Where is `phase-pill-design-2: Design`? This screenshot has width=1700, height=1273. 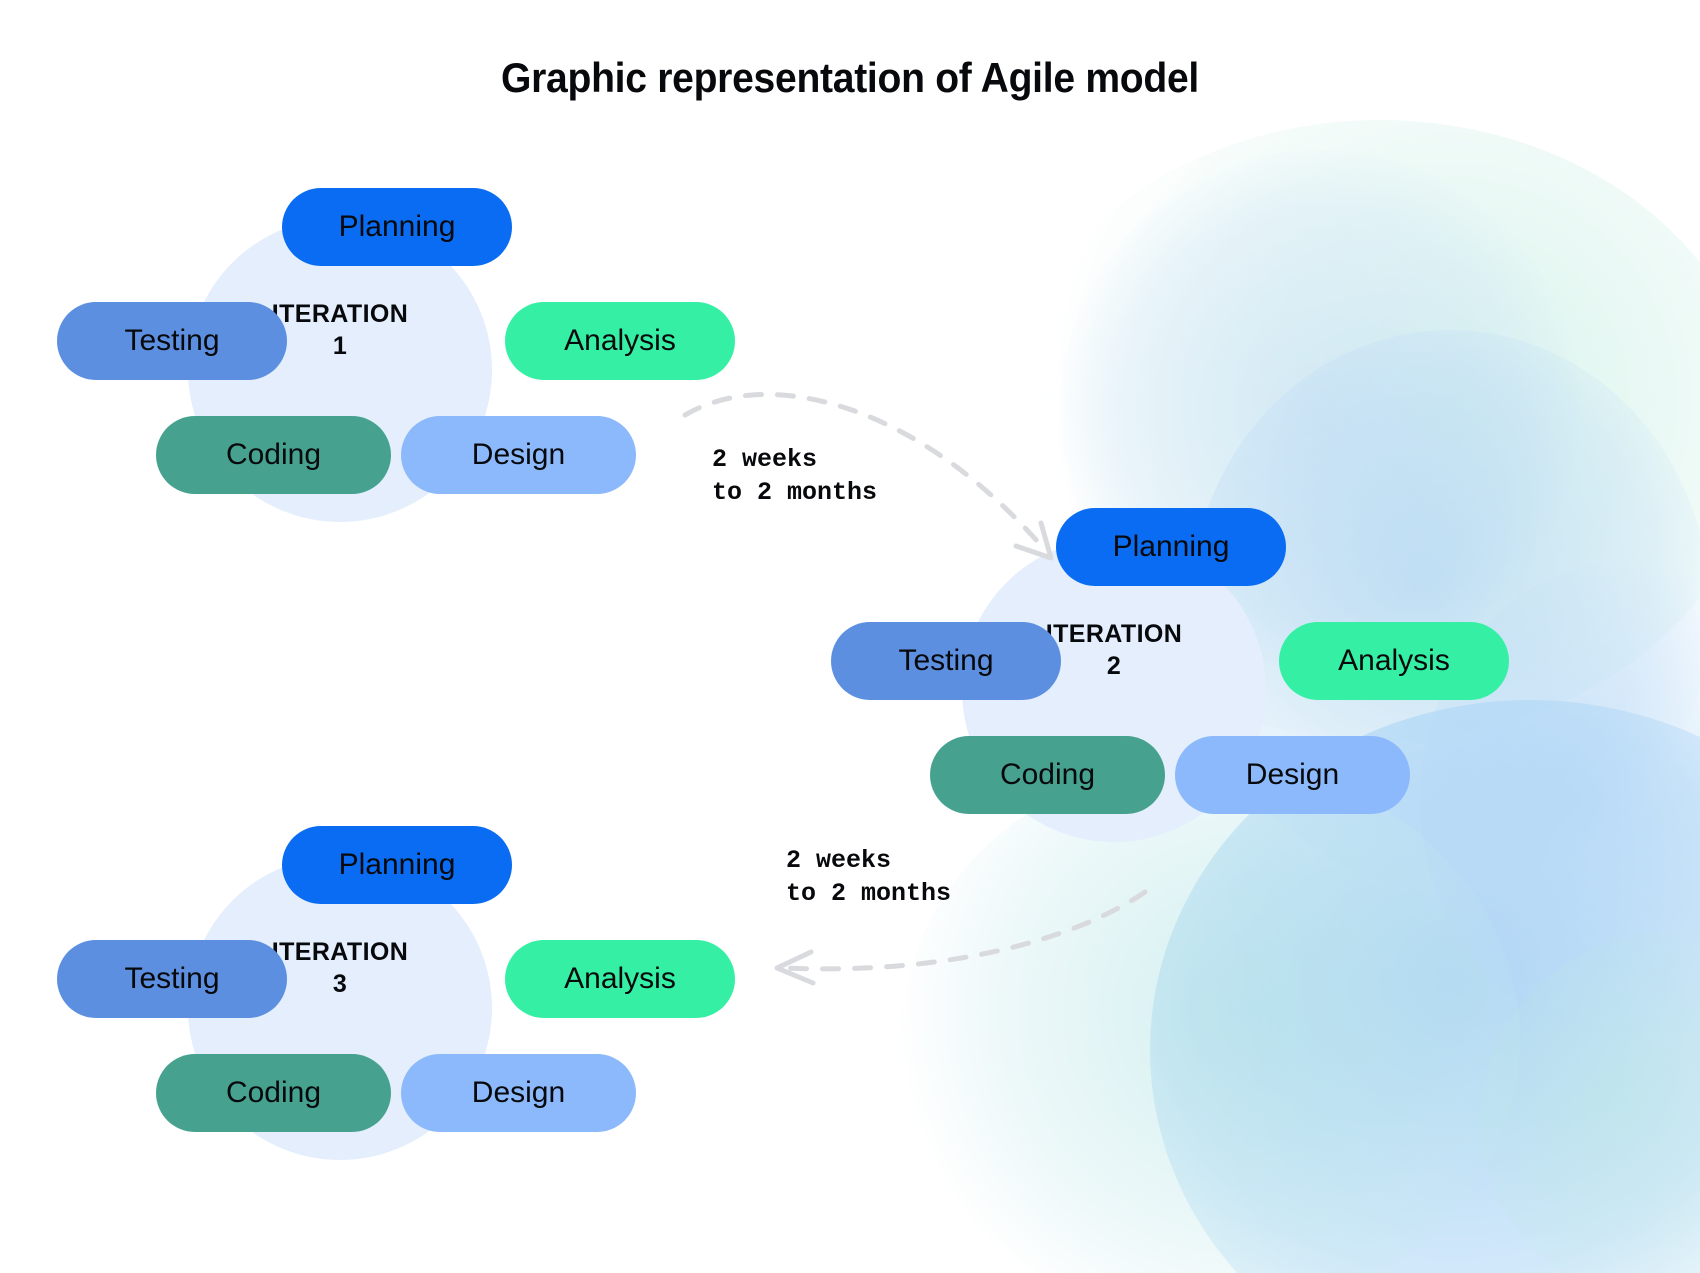 phase-pill-design-2: Design is located at coordinates (1292, 775).